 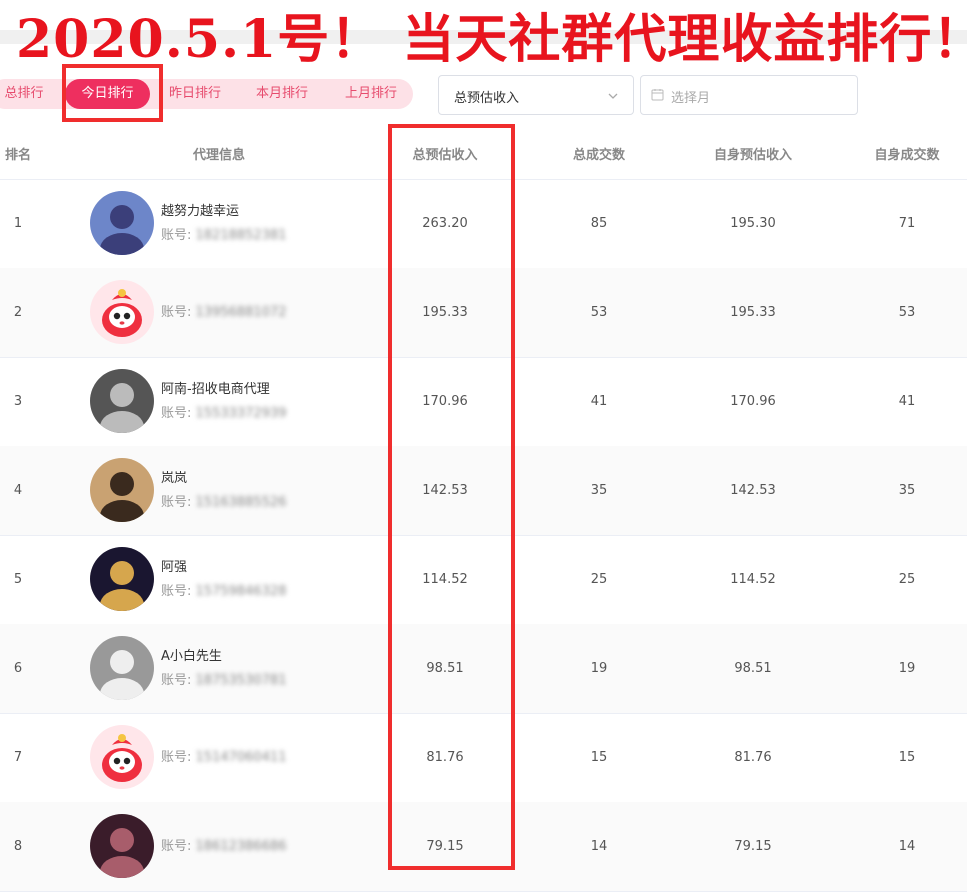 What do you see at coordinates (241, 591) in the screenshot?
I see `account-number: 15759846328` at bounding box center [241, 591].